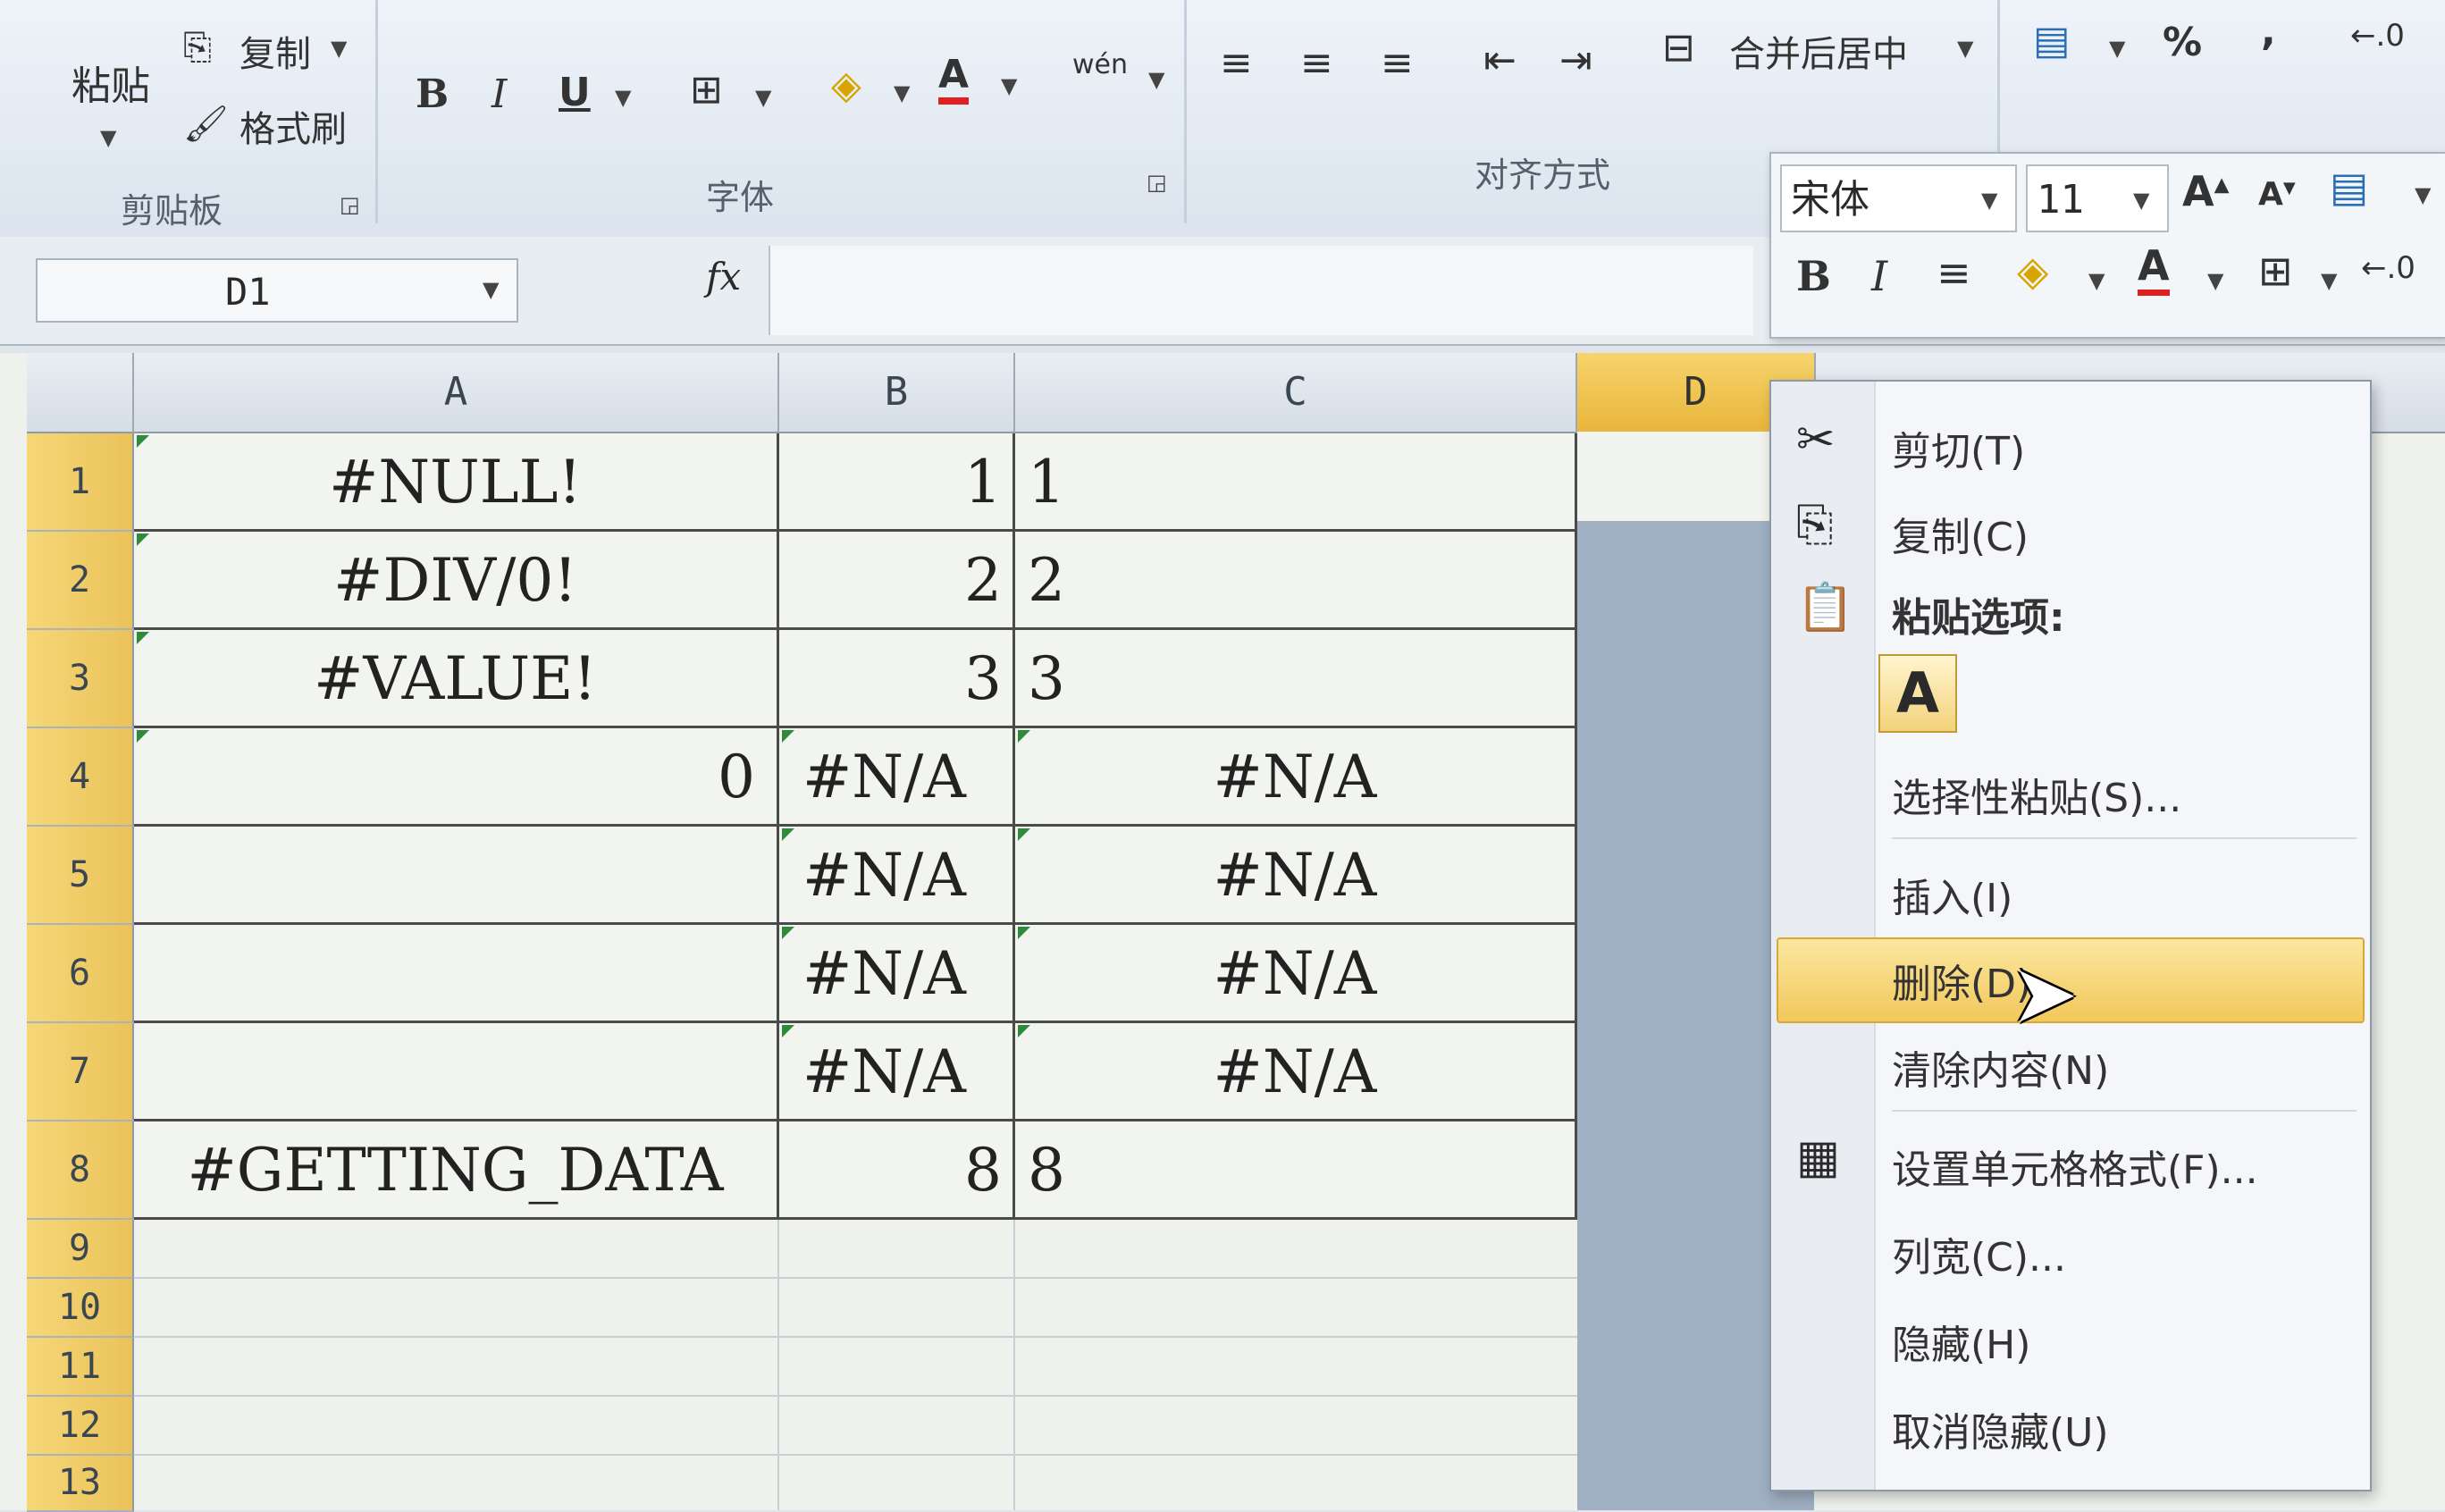 This screenshot has width=2445, height=1512. Describe the element at coordinates (80, 1249) in the screenshot. I see `row-header: 9` at that location.